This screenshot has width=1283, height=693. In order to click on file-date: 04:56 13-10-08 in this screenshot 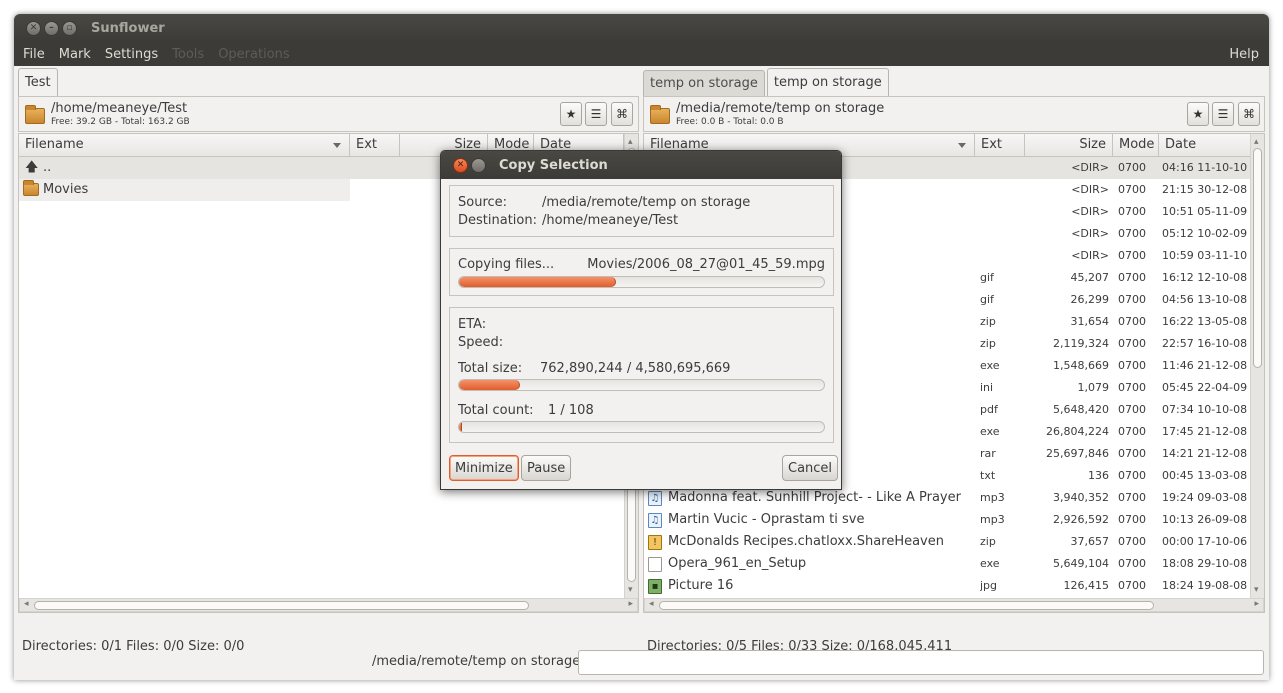, I will do `click(1205, 299)`.